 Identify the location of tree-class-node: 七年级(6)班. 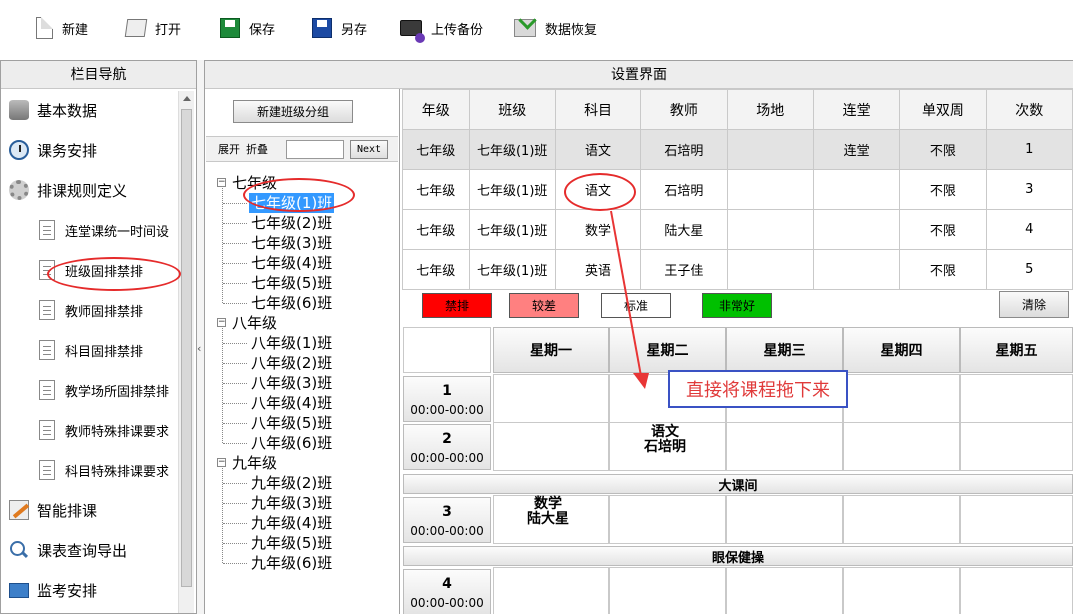
(291, 303).